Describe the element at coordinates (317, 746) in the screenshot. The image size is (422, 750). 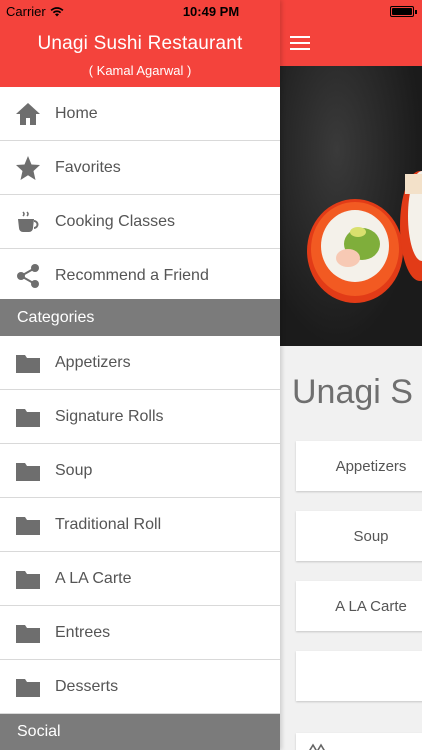
I see `card-icon` at that location.